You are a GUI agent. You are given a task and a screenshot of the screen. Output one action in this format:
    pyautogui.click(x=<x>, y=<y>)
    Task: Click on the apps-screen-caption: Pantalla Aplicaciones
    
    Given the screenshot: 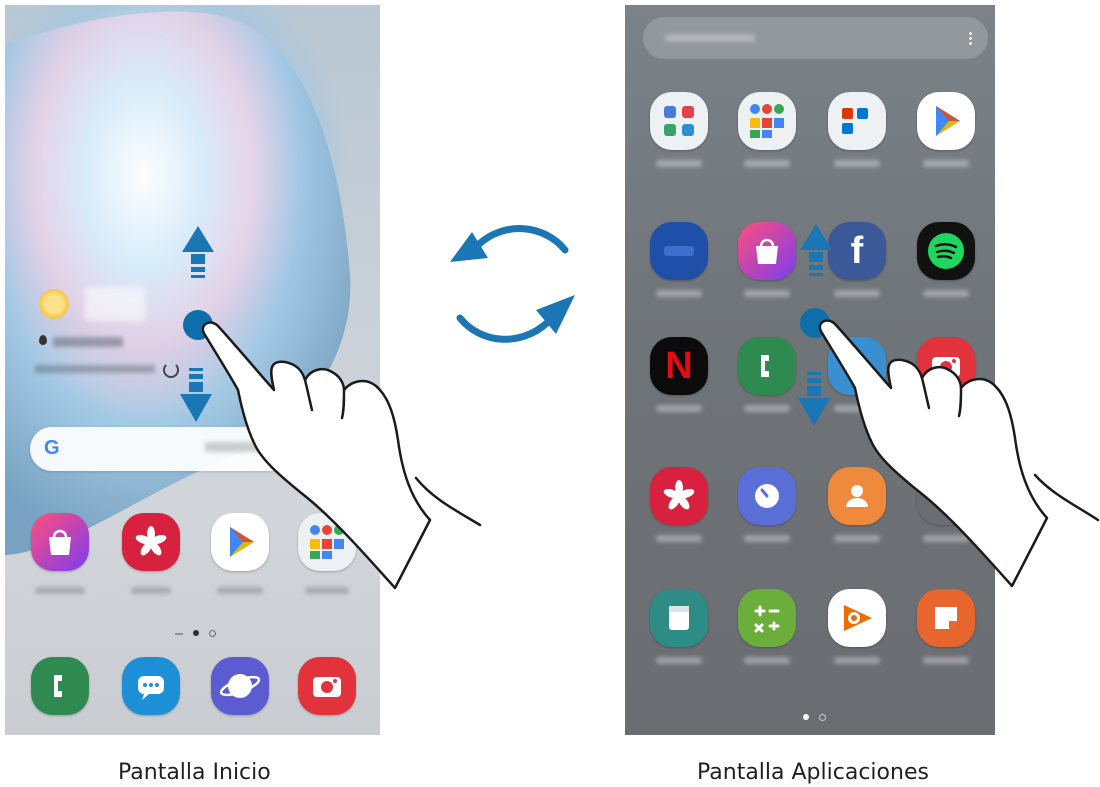 What is the action you would take?
    pyautogui.click(x=813, y=772)
    